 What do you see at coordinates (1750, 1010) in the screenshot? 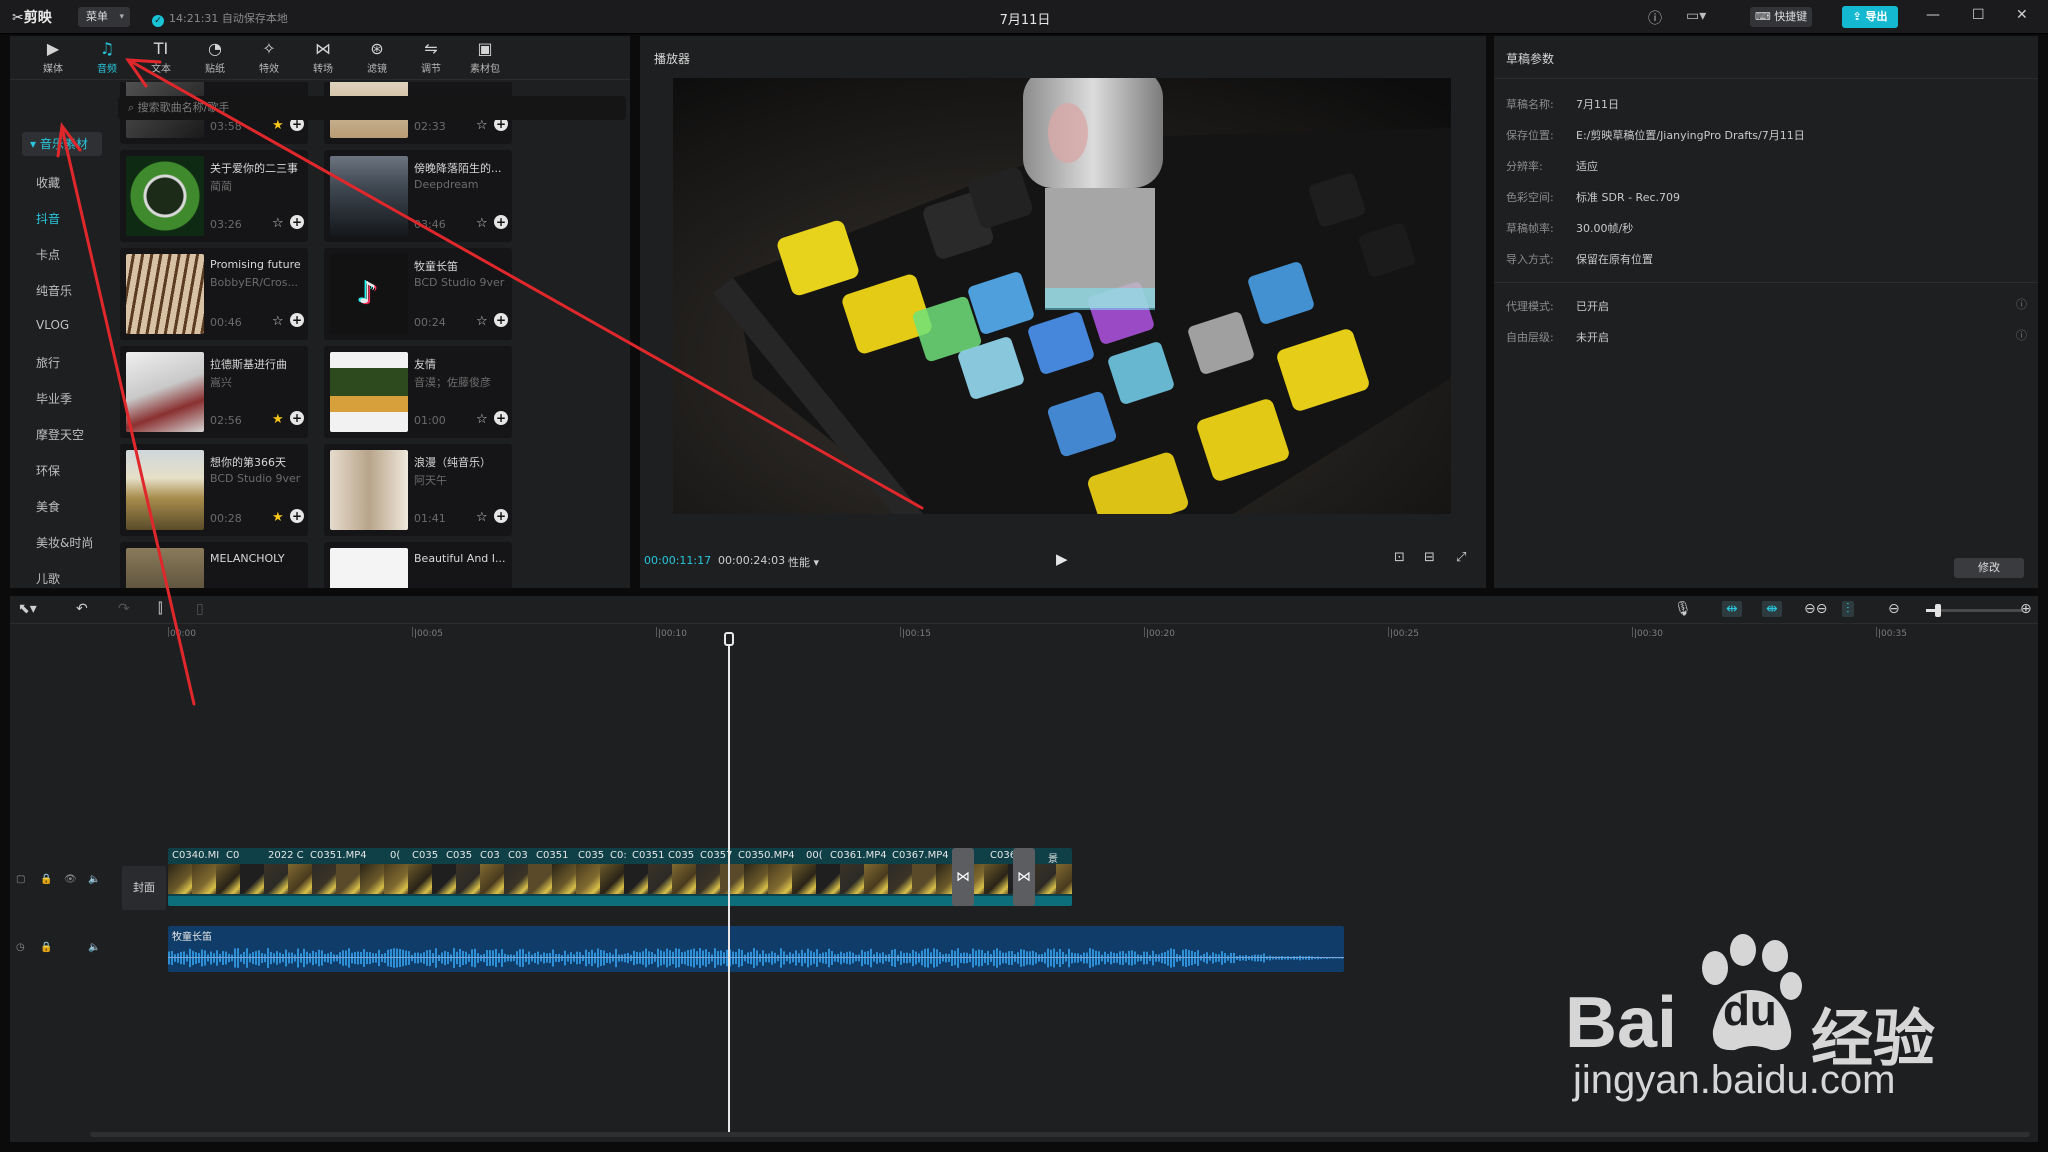
I see `watermark-text: du` at bounding box center [1750, 1010].